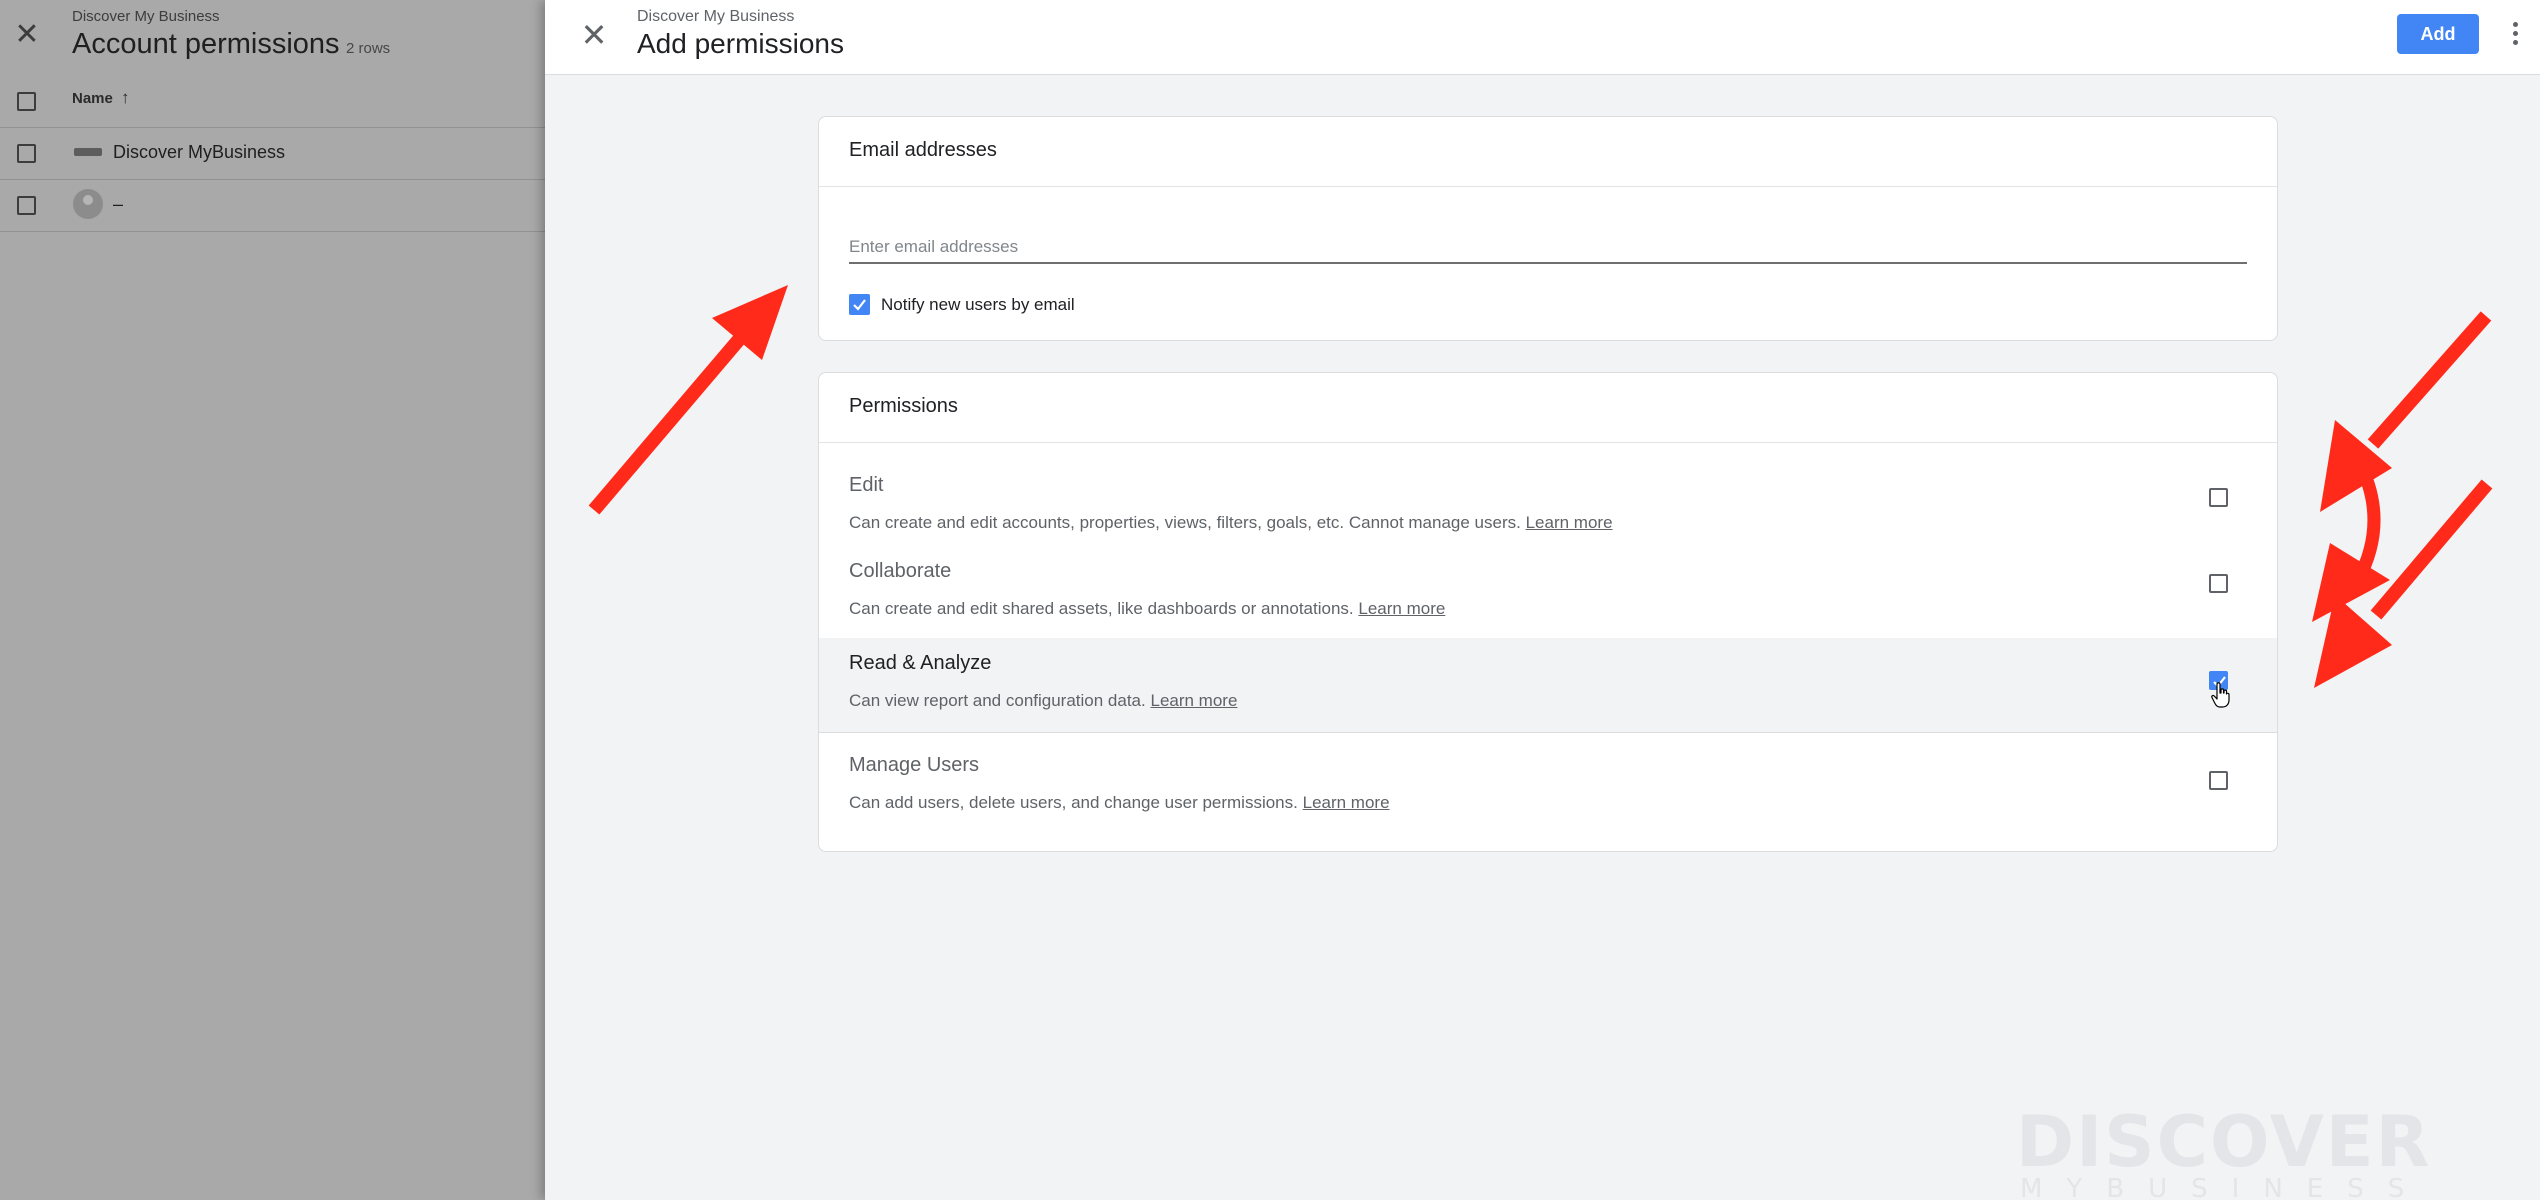 This screenshot has width=2540, height=1200. Describe the element at coordinates (740, 43) in the screenshot. I see `drawer-title: Add permissions` at that location.